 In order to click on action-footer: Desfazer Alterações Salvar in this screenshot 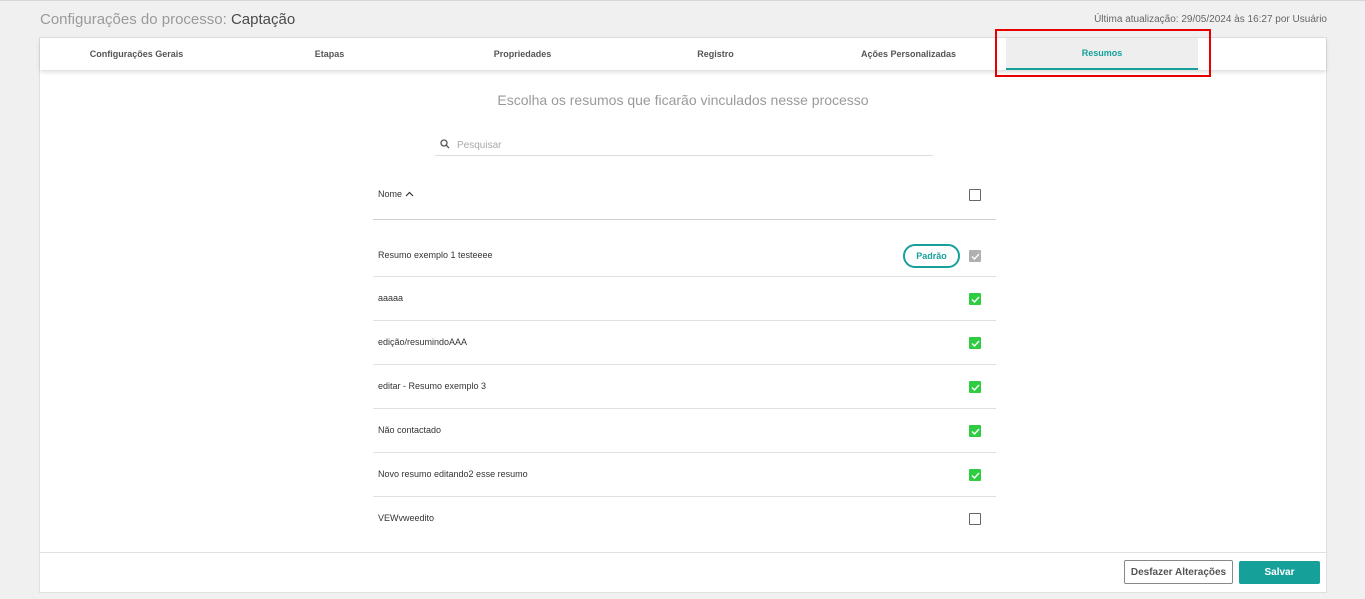, I will do `click(683, 572)`.